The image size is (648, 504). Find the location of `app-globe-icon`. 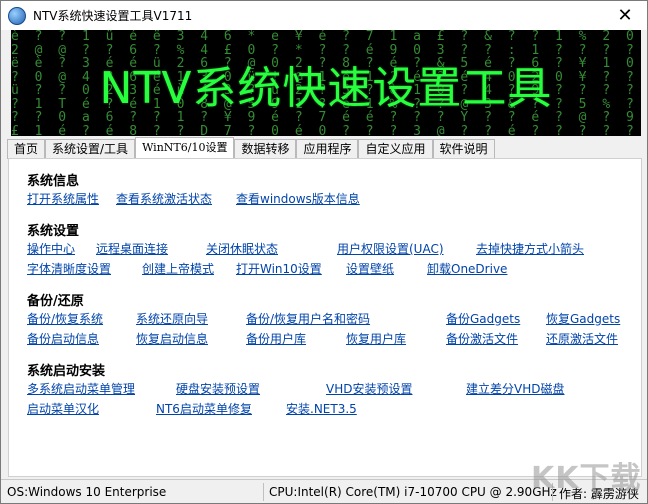

app-globe-icon is located at coordinates (17, 15).